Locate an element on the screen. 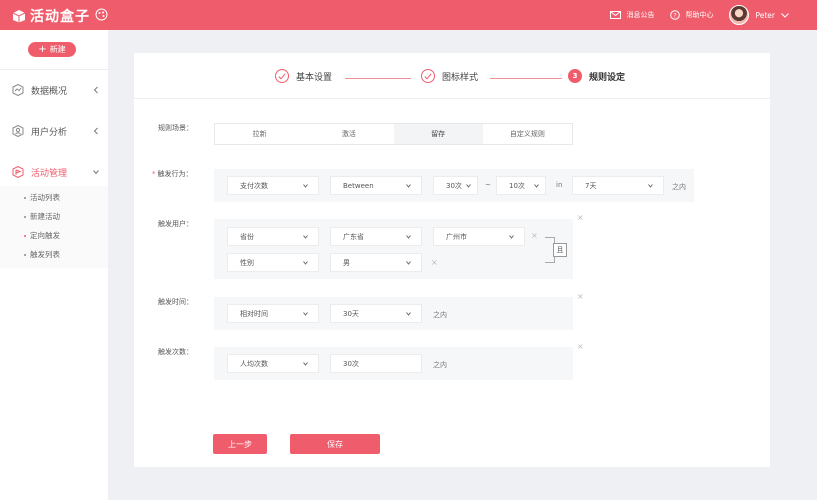  city-select: 广州市 is located at coordinates (479, 236).